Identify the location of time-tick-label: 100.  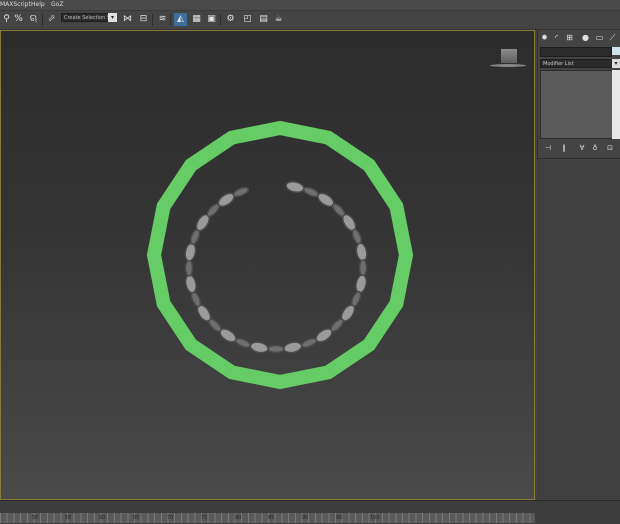
(375, 518).